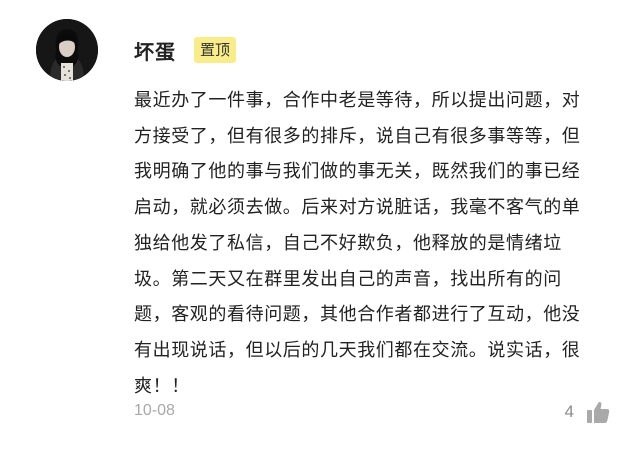  Describe the element at coordinates (155, 50) in the screenshot. I see `username: 坏蛋` at that location.